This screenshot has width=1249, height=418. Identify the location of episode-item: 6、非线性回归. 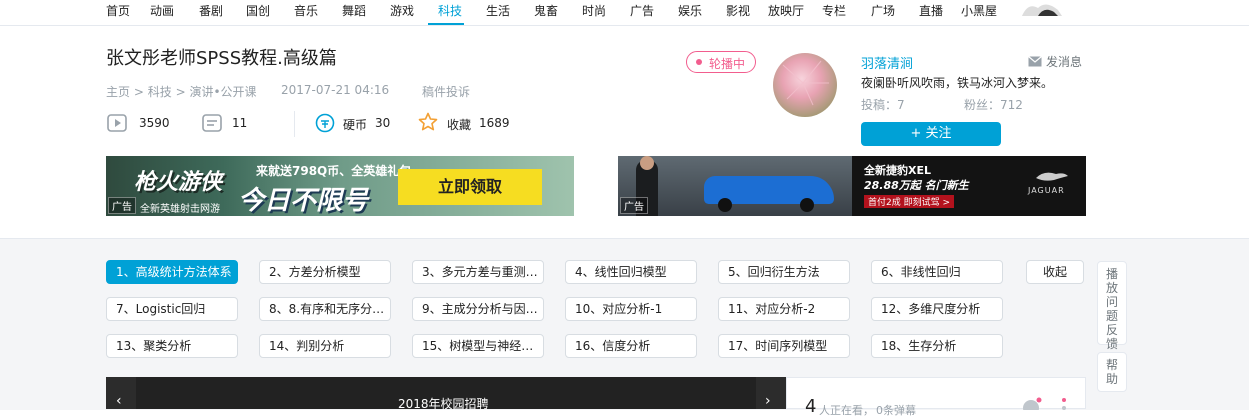
(937, 272).